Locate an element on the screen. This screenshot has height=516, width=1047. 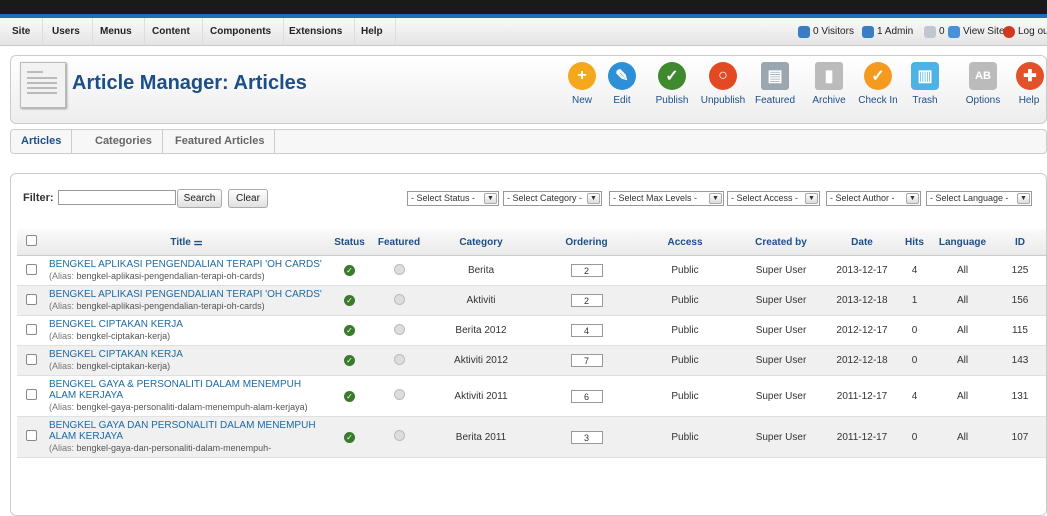
select-max-levels: - Select Max Levels - ▼ is located at coordinates (666, 198).